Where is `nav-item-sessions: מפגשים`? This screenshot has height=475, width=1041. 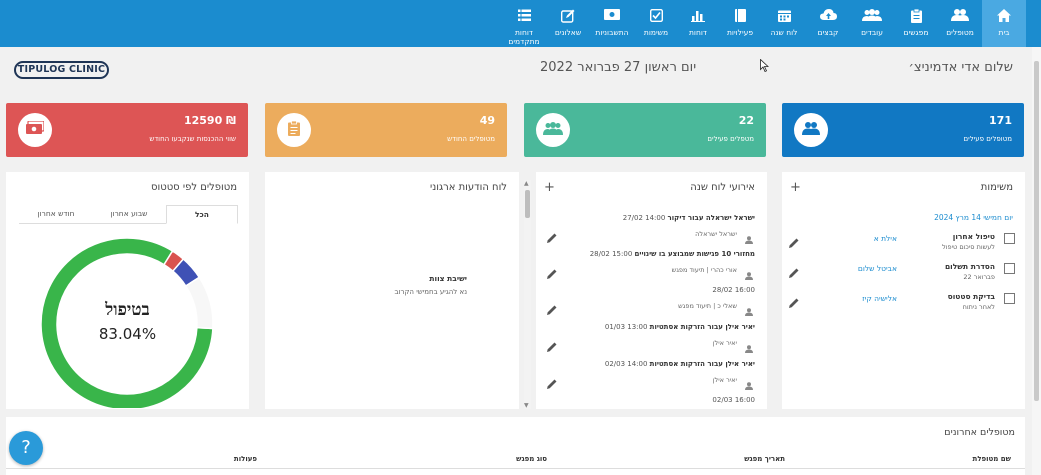
nav-item-sessions: מפגשים is located at coordinates (916, 23).